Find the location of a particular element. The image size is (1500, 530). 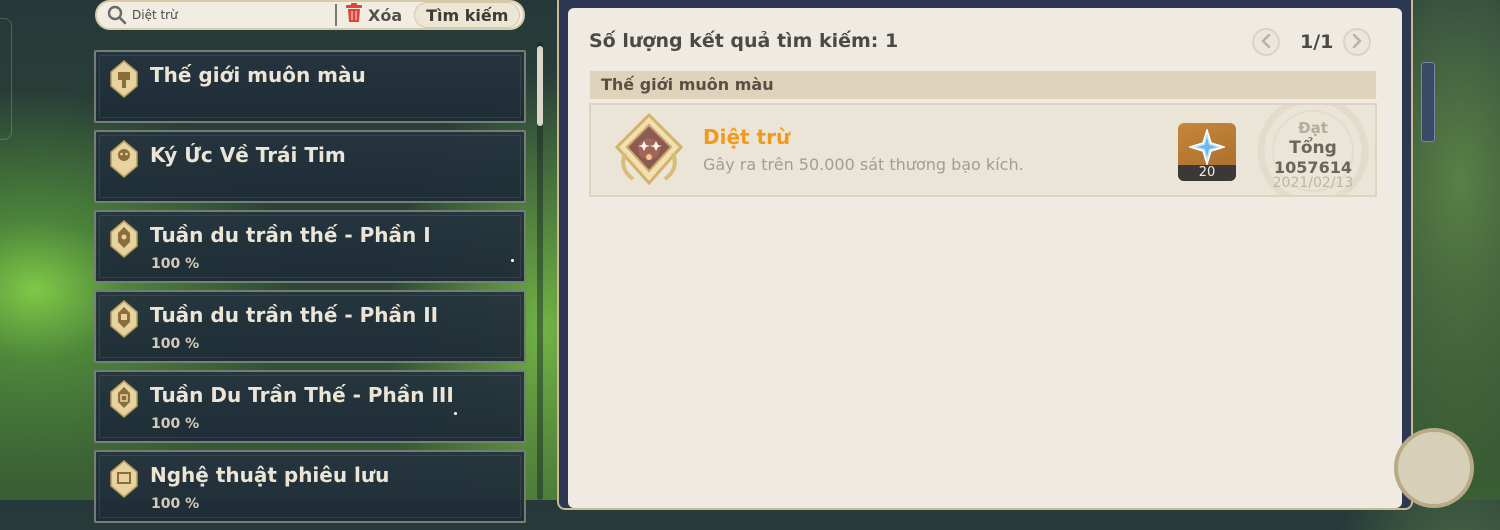

chevron-right-icon is located at coordinates (1357, 42).